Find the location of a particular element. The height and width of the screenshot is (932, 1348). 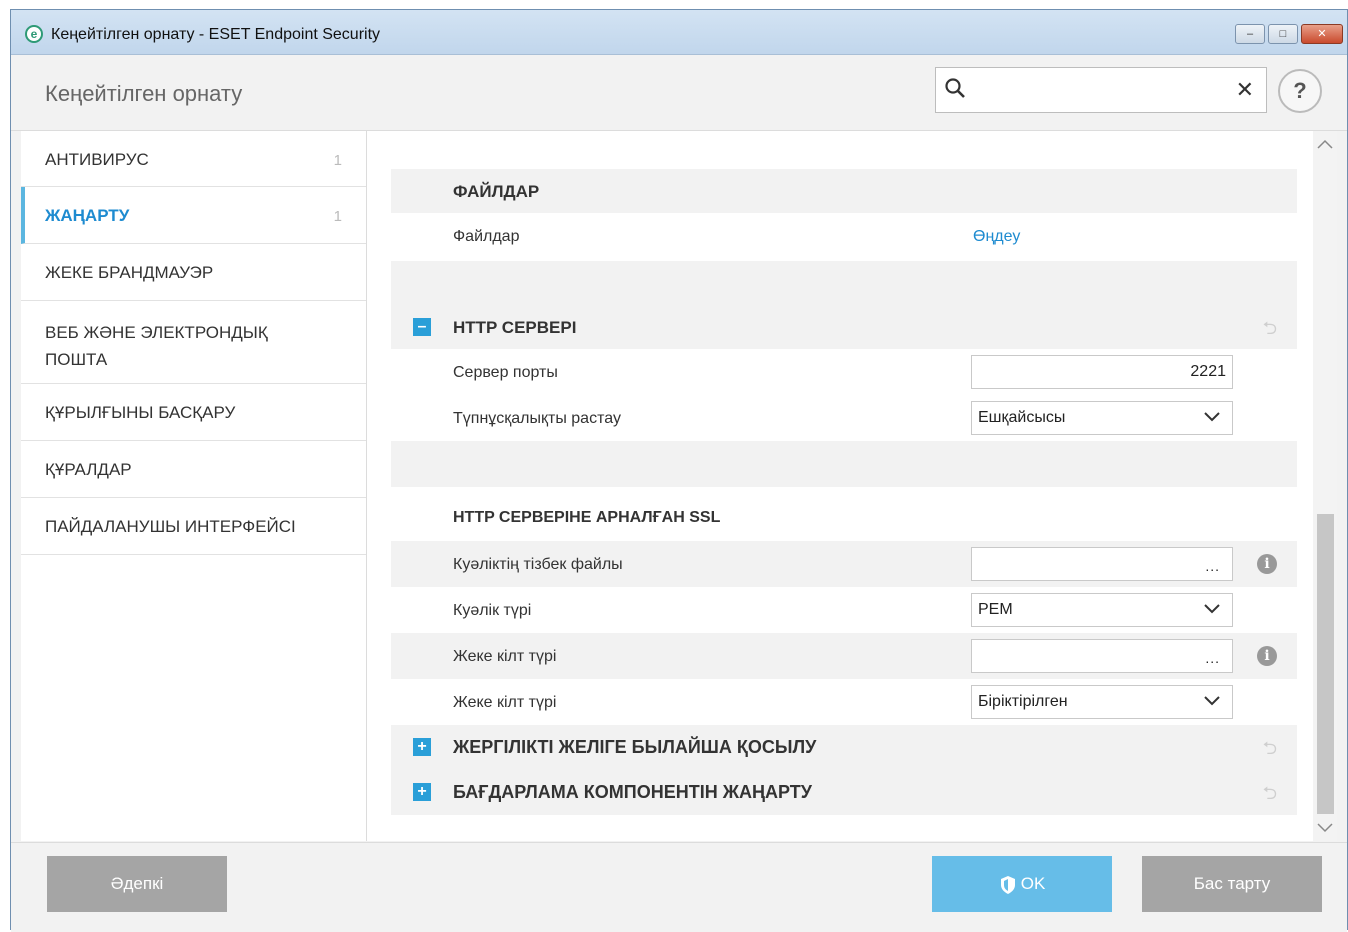

http-server-section-header: – HTTP СЕРВЕРІ ⮌ is located at coordinates (844, 327).